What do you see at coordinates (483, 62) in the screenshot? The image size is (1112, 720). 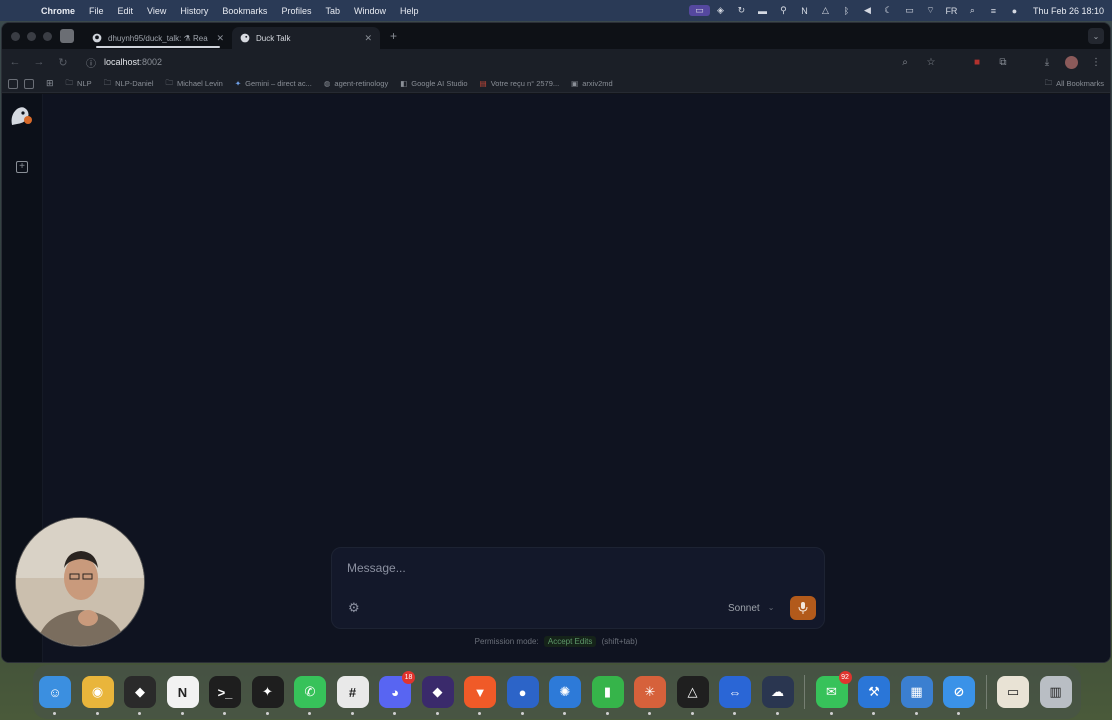 I see `address-bar: ⓘ localhost:8002` at bounding box center [483, 62].